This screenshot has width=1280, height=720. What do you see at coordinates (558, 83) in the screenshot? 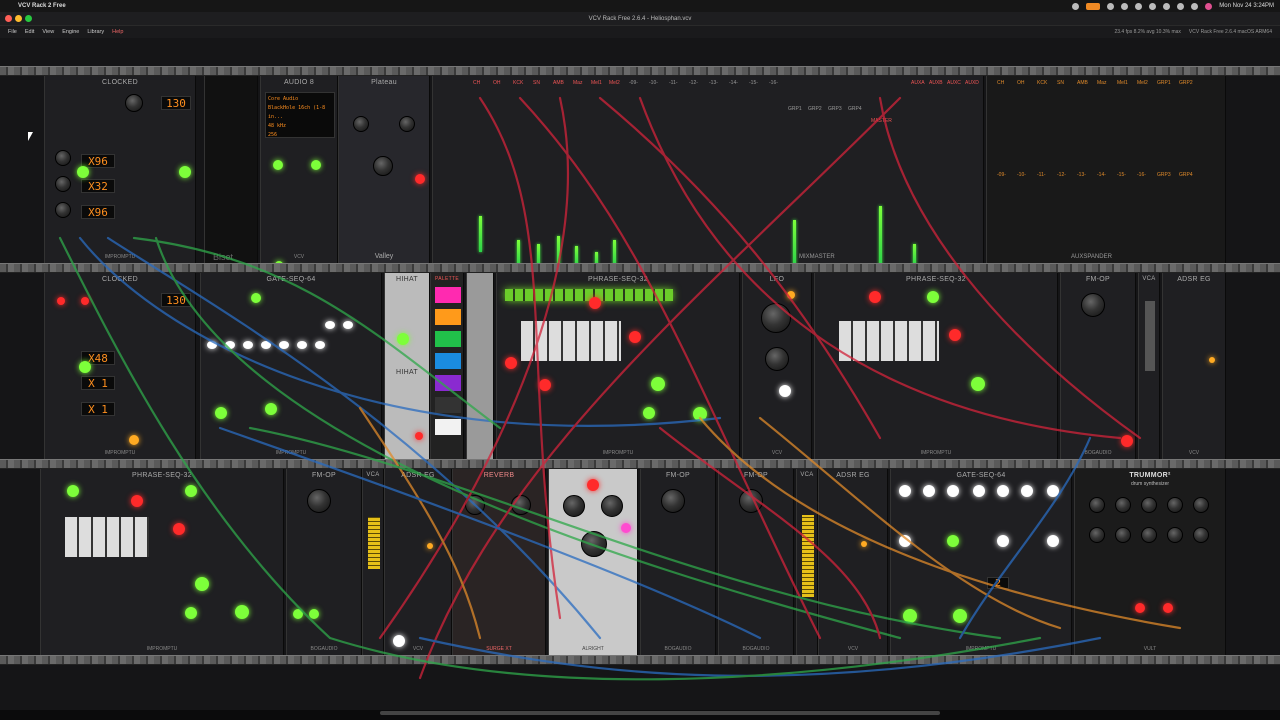
I see `track-label: AMB` at bounding box center [558, 83].